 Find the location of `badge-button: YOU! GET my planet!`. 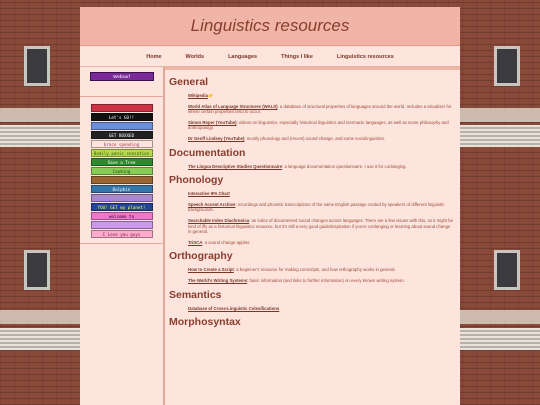

badge-button: YOU! GET my planet! is located at coordinates (121, 207).